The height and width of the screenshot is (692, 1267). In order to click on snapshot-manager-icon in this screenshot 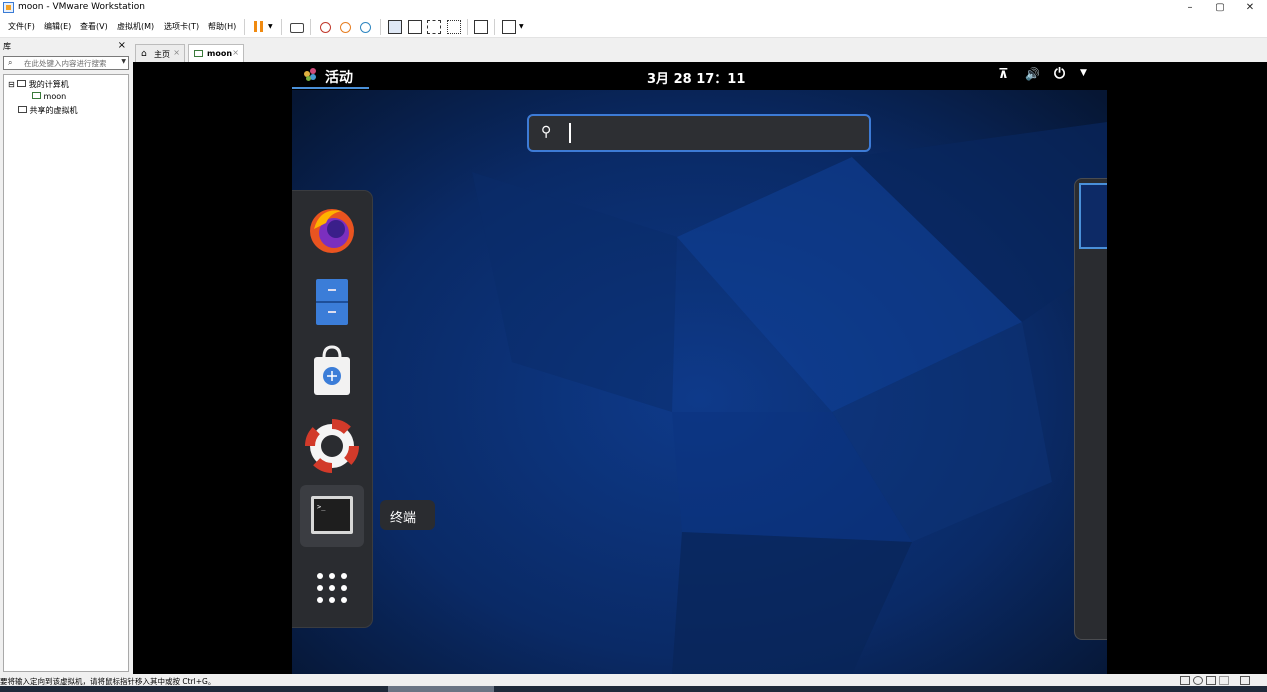, I will do `click(365, 27)`.